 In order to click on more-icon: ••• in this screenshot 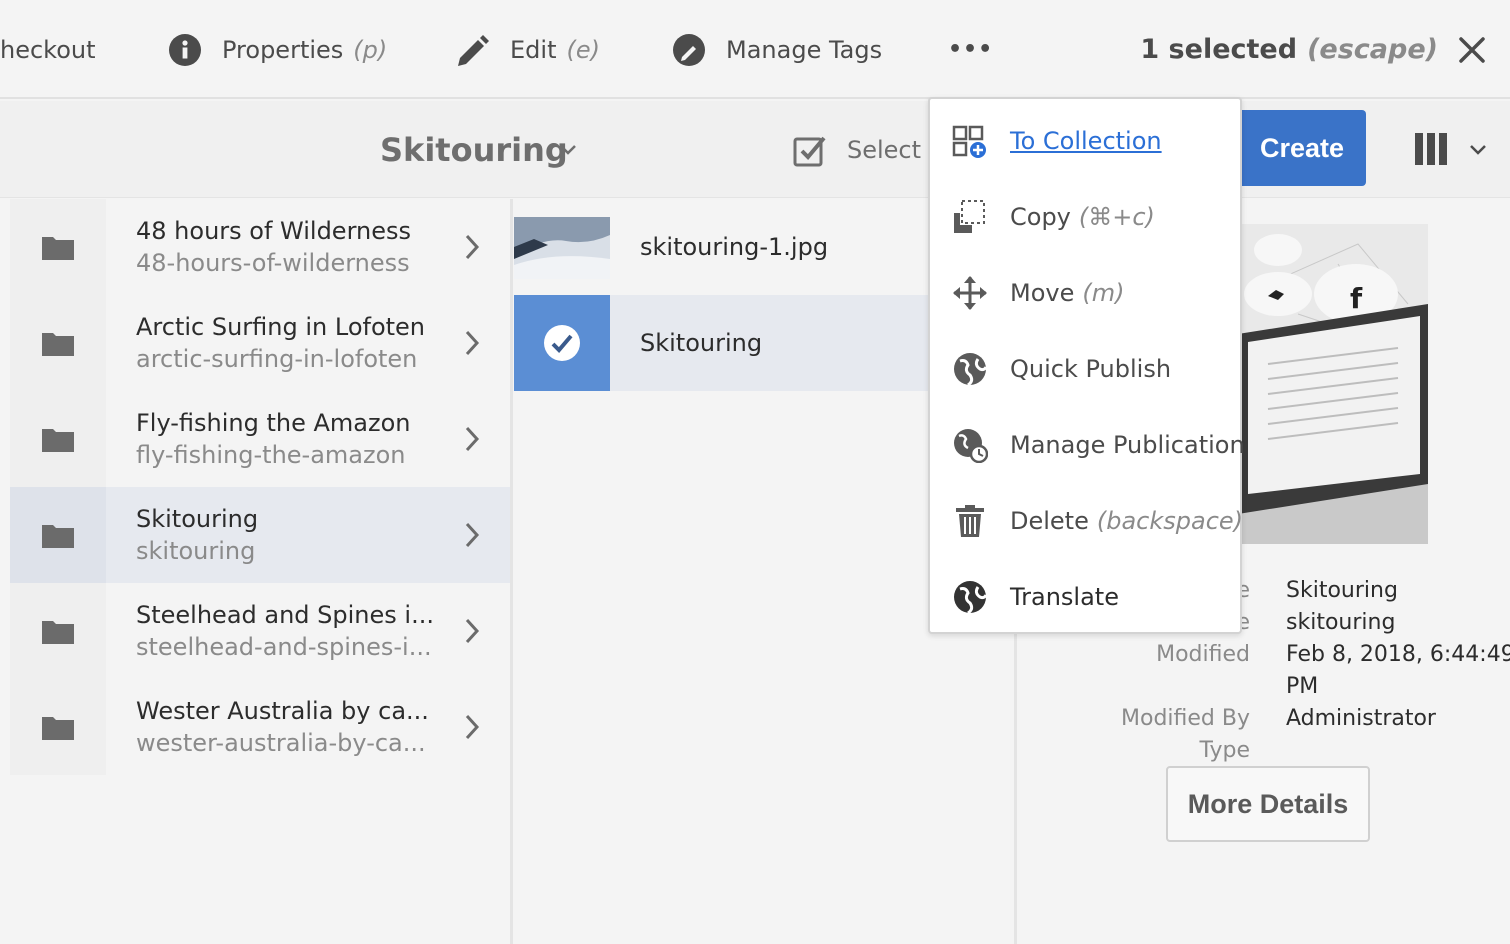, I will do `click(971, 49)`.